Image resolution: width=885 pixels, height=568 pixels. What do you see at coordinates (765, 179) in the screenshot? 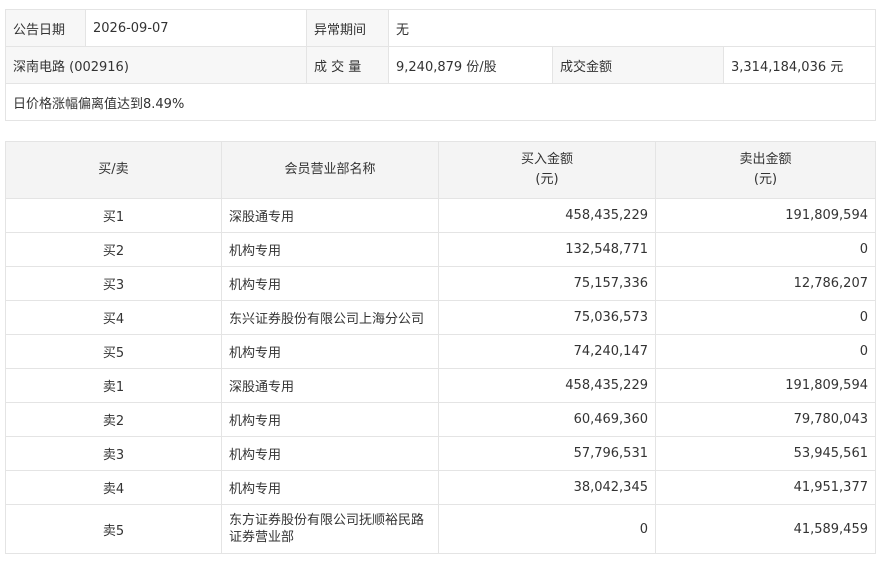
I see `header-sell-line2: (元)` at bounding box center [765, 179].